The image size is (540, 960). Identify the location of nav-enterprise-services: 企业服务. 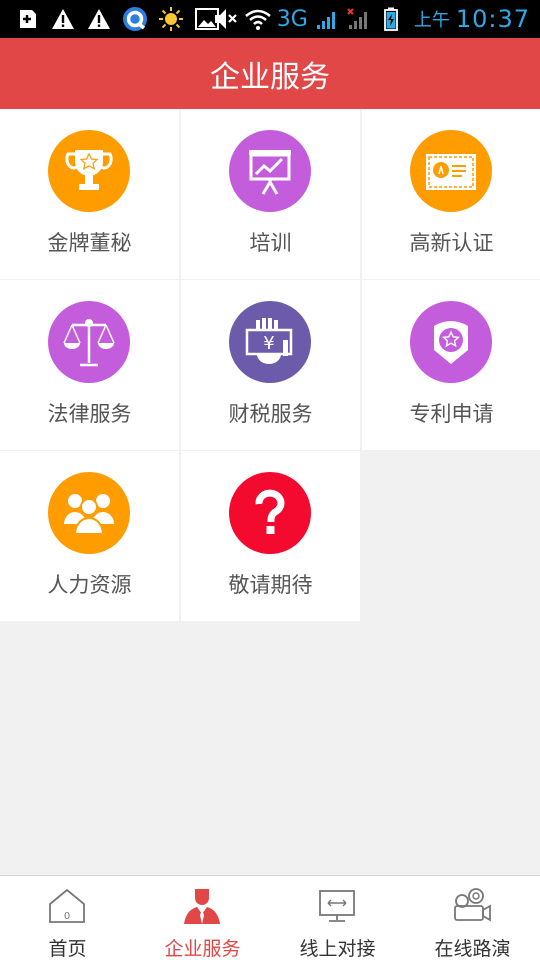
(202, 918).